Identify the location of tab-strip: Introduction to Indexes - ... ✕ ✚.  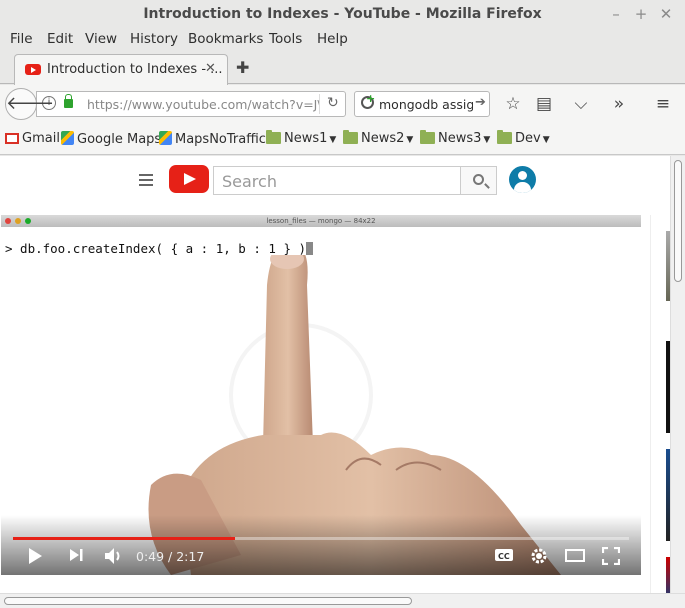
(342, 68).